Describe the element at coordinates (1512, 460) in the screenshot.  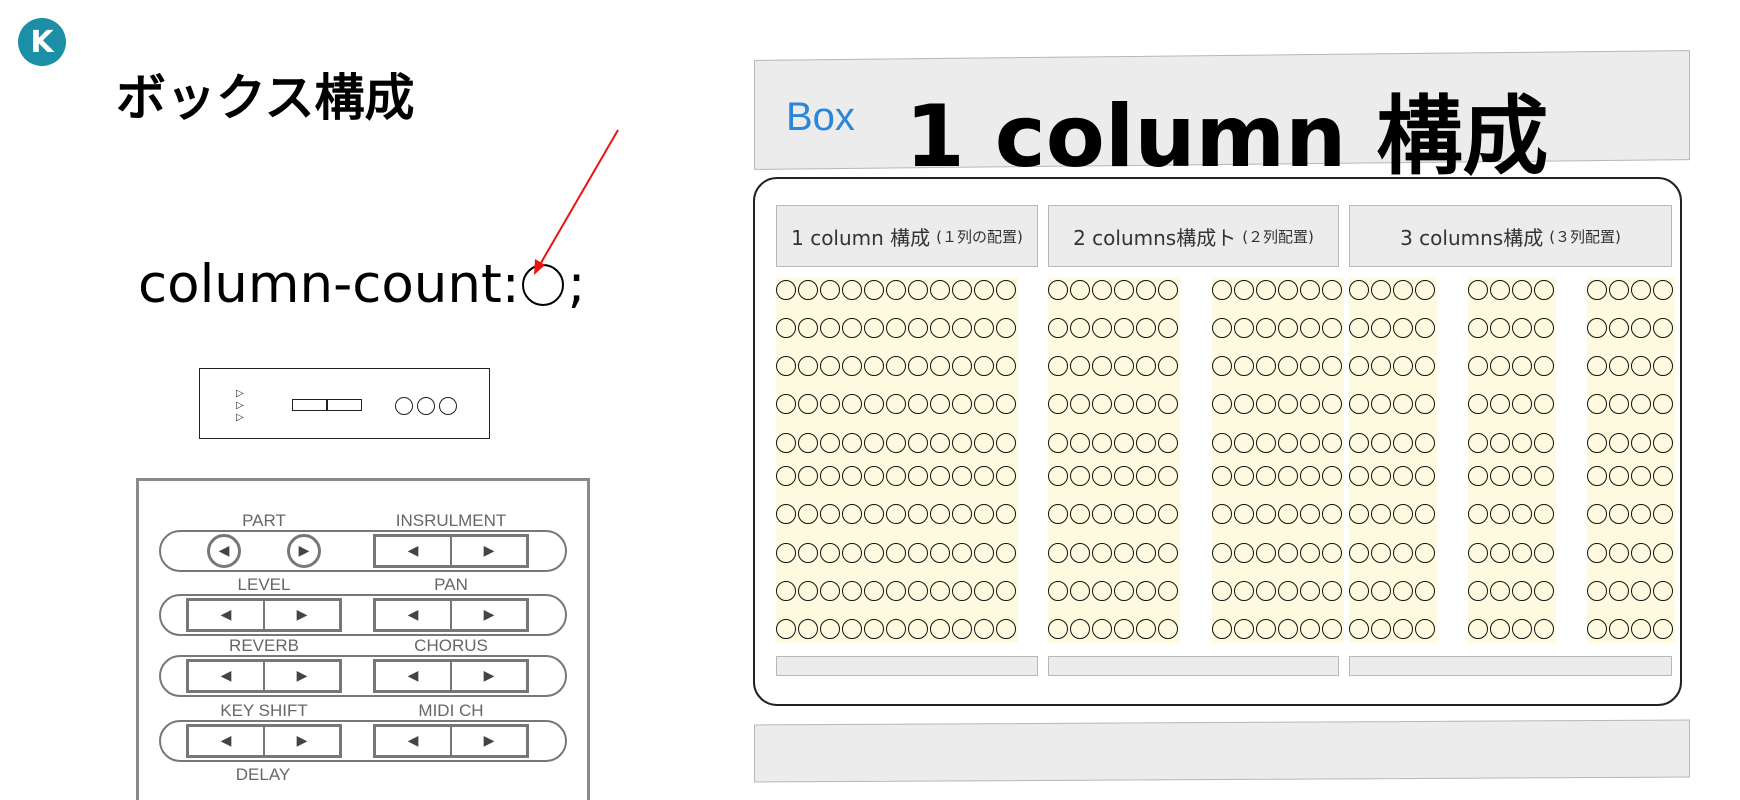
I see `column-highlight` at that location.